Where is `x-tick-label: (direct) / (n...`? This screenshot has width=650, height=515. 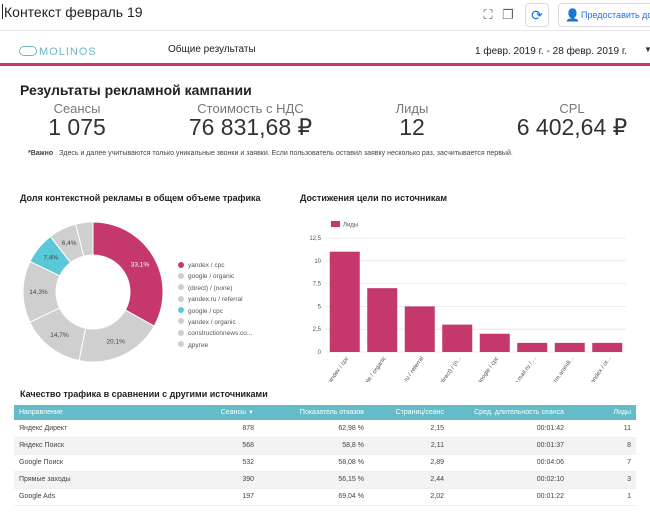 x-tick-label: (direct) / (n... is located at coordinates (450, 368).